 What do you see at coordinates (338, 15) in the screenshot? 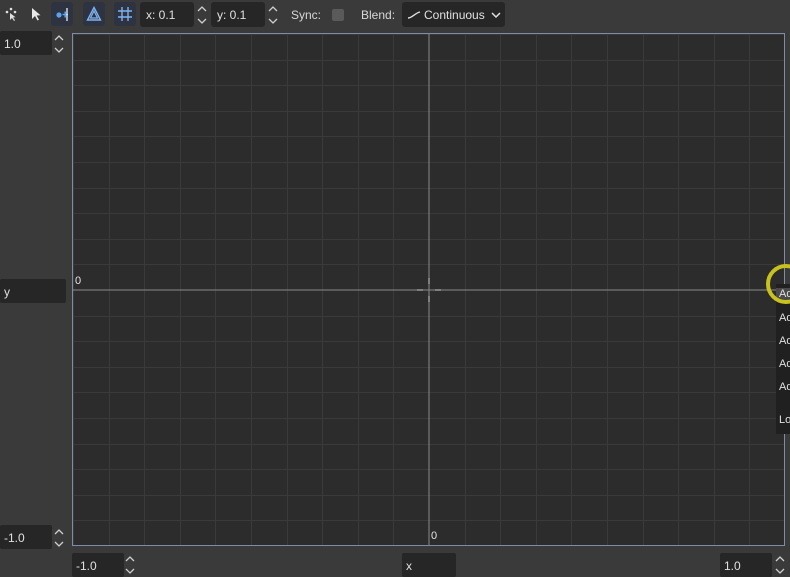
I see `sync-checkbox` at bounding box center [338, 15].